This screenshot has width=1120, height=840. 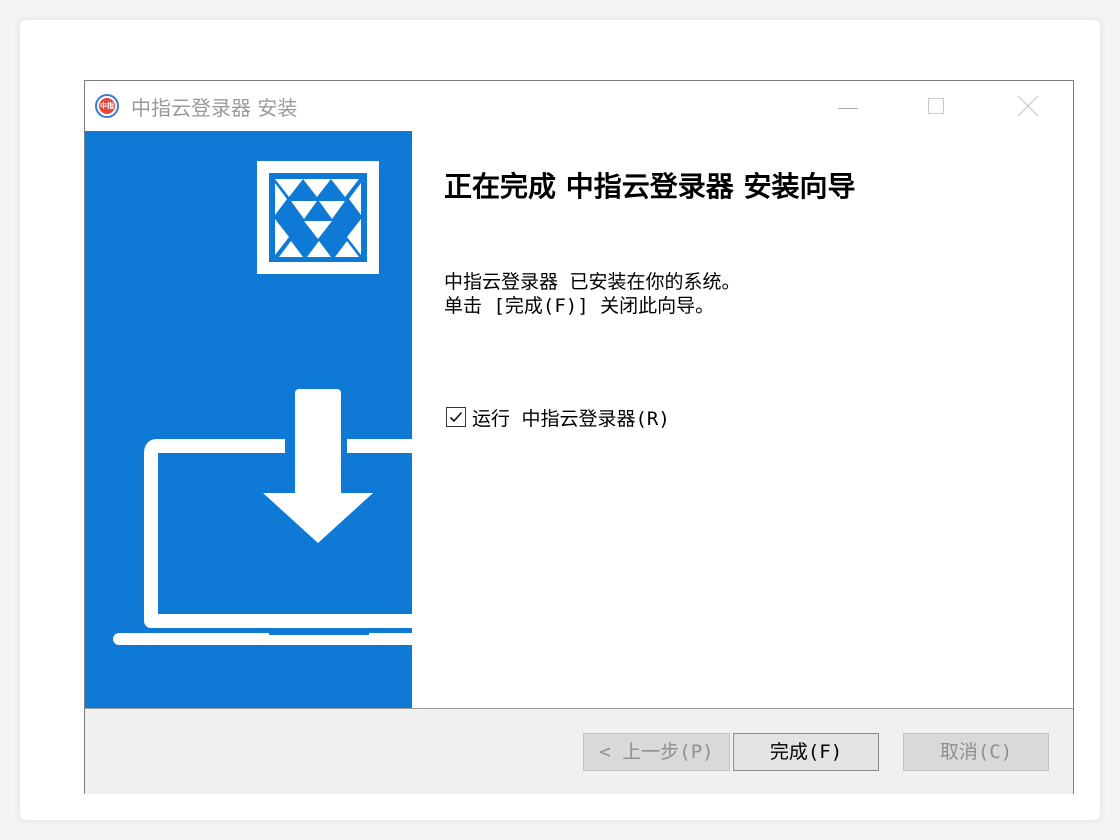 I want to click on install-complete-message: 中指云登录器 已安装在你的系统。, so click(x=592, y=282).